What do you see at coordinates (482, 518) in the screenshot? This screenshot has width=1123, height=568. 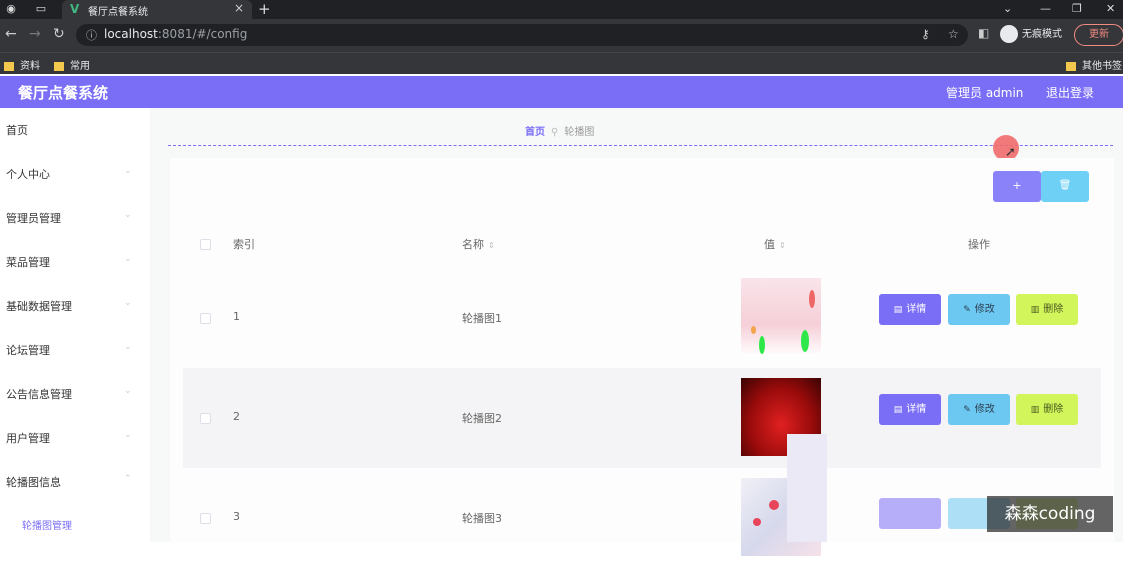 I see `row-name: 轮播图3` at bounding box center [482, 518].